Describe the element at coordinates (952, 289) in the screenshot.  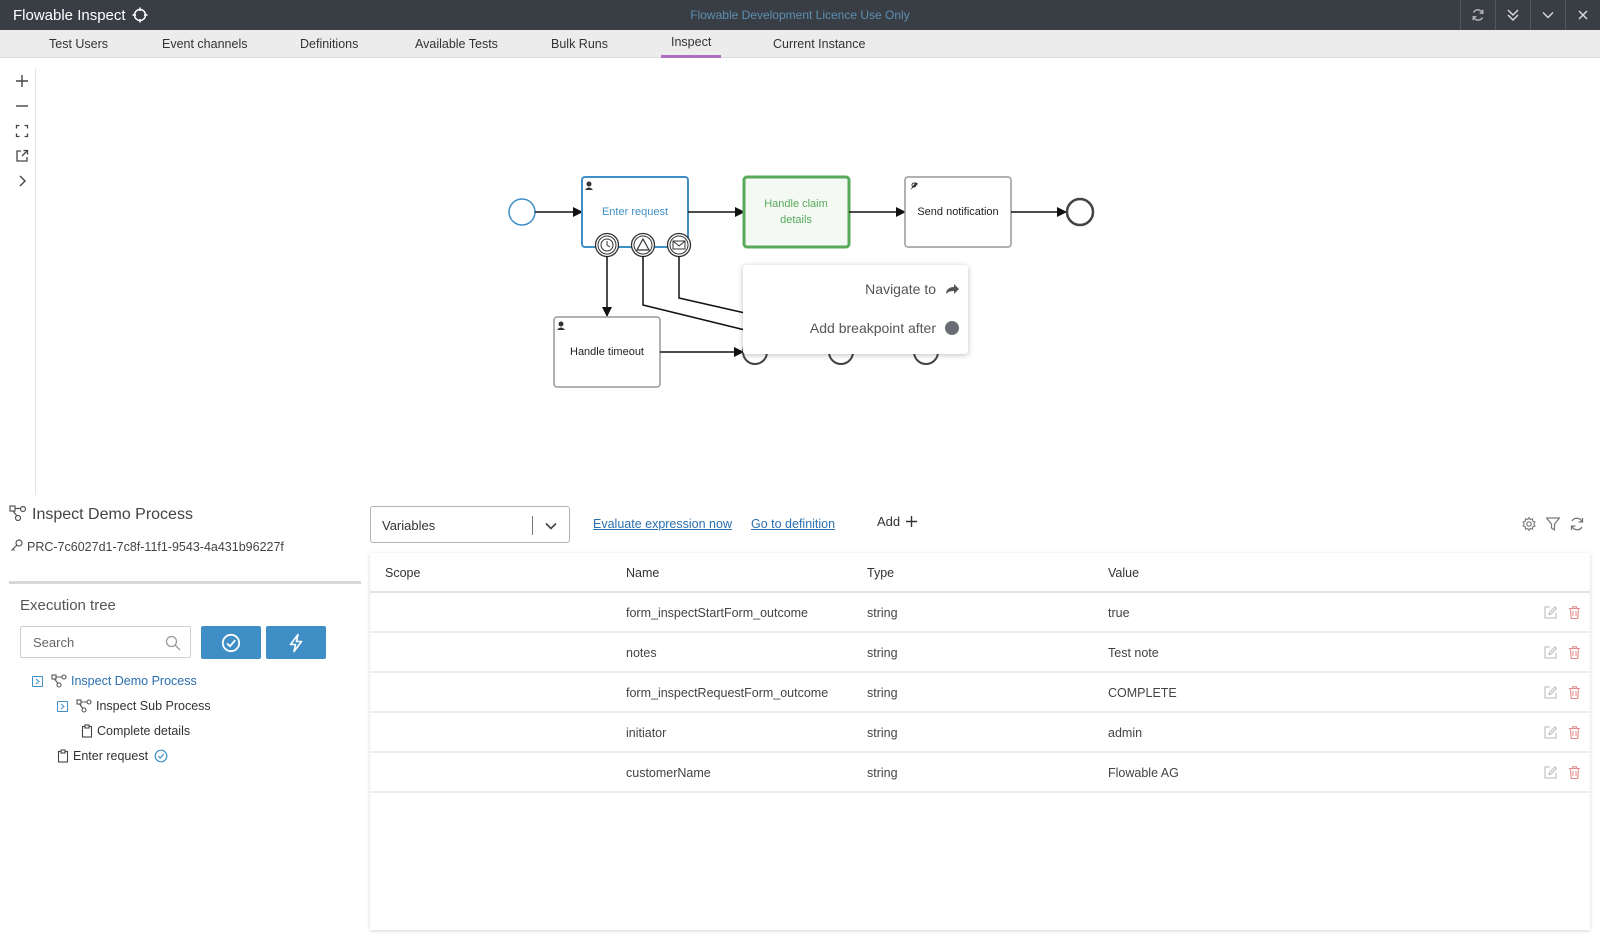
I see `share-arrow-icon` at that location.